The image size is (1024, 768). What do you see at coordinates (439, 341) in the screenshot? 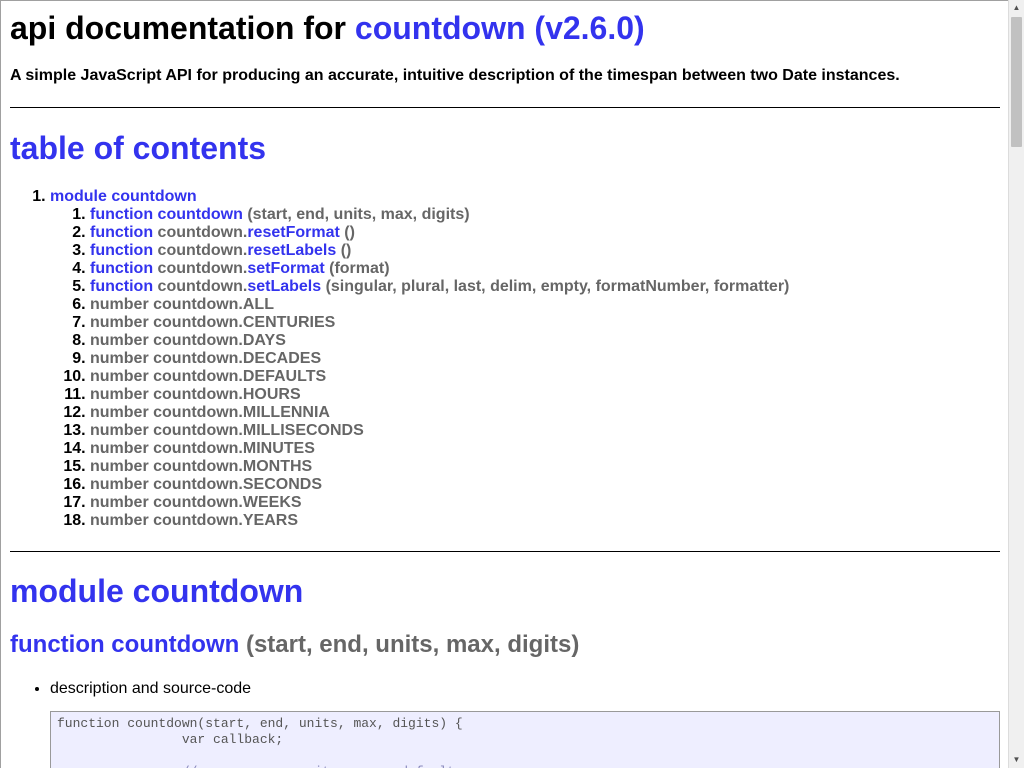
I see `toc-item: number countdown.DAYS` at bounding box center [439, 341].